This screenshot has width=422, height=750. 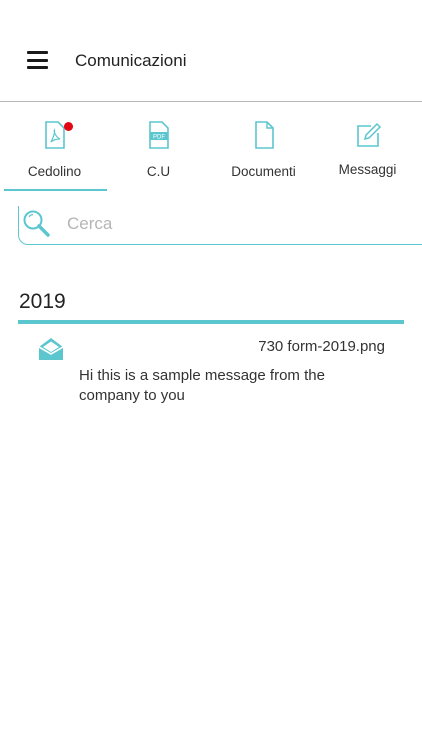 What do you see at coordinates (36, 223) in the screenshot?
I see `search-icon` at bounding box center [36, 223].